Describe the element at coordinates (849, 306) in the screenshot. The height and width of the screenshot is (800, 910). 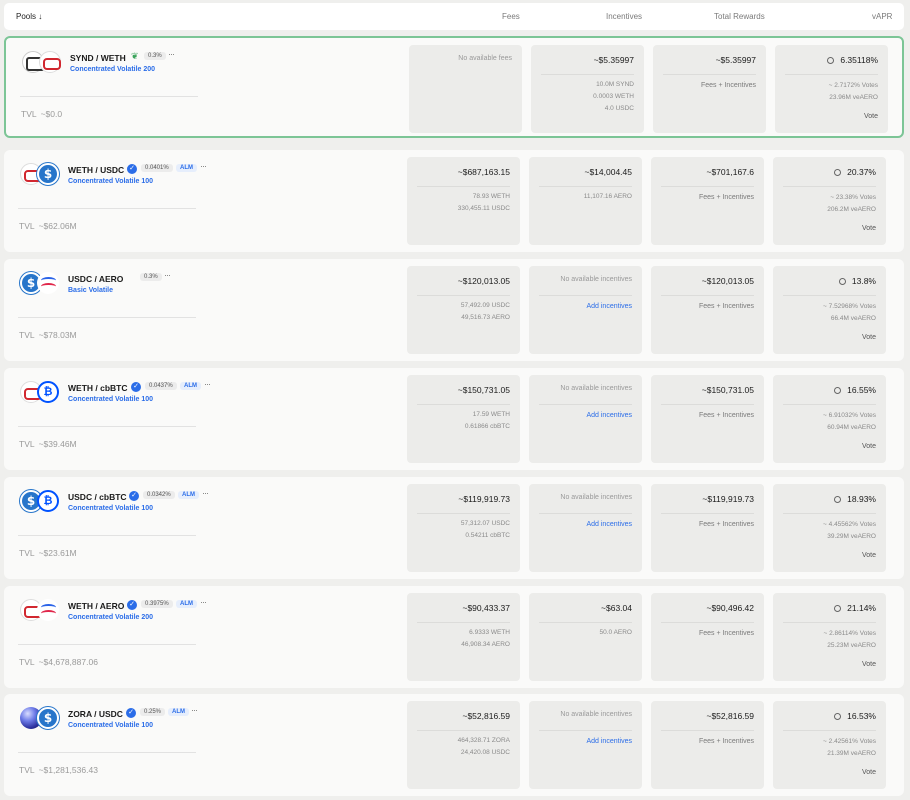
I see `votes-share: ~ 7.52968% Votes` at that location.